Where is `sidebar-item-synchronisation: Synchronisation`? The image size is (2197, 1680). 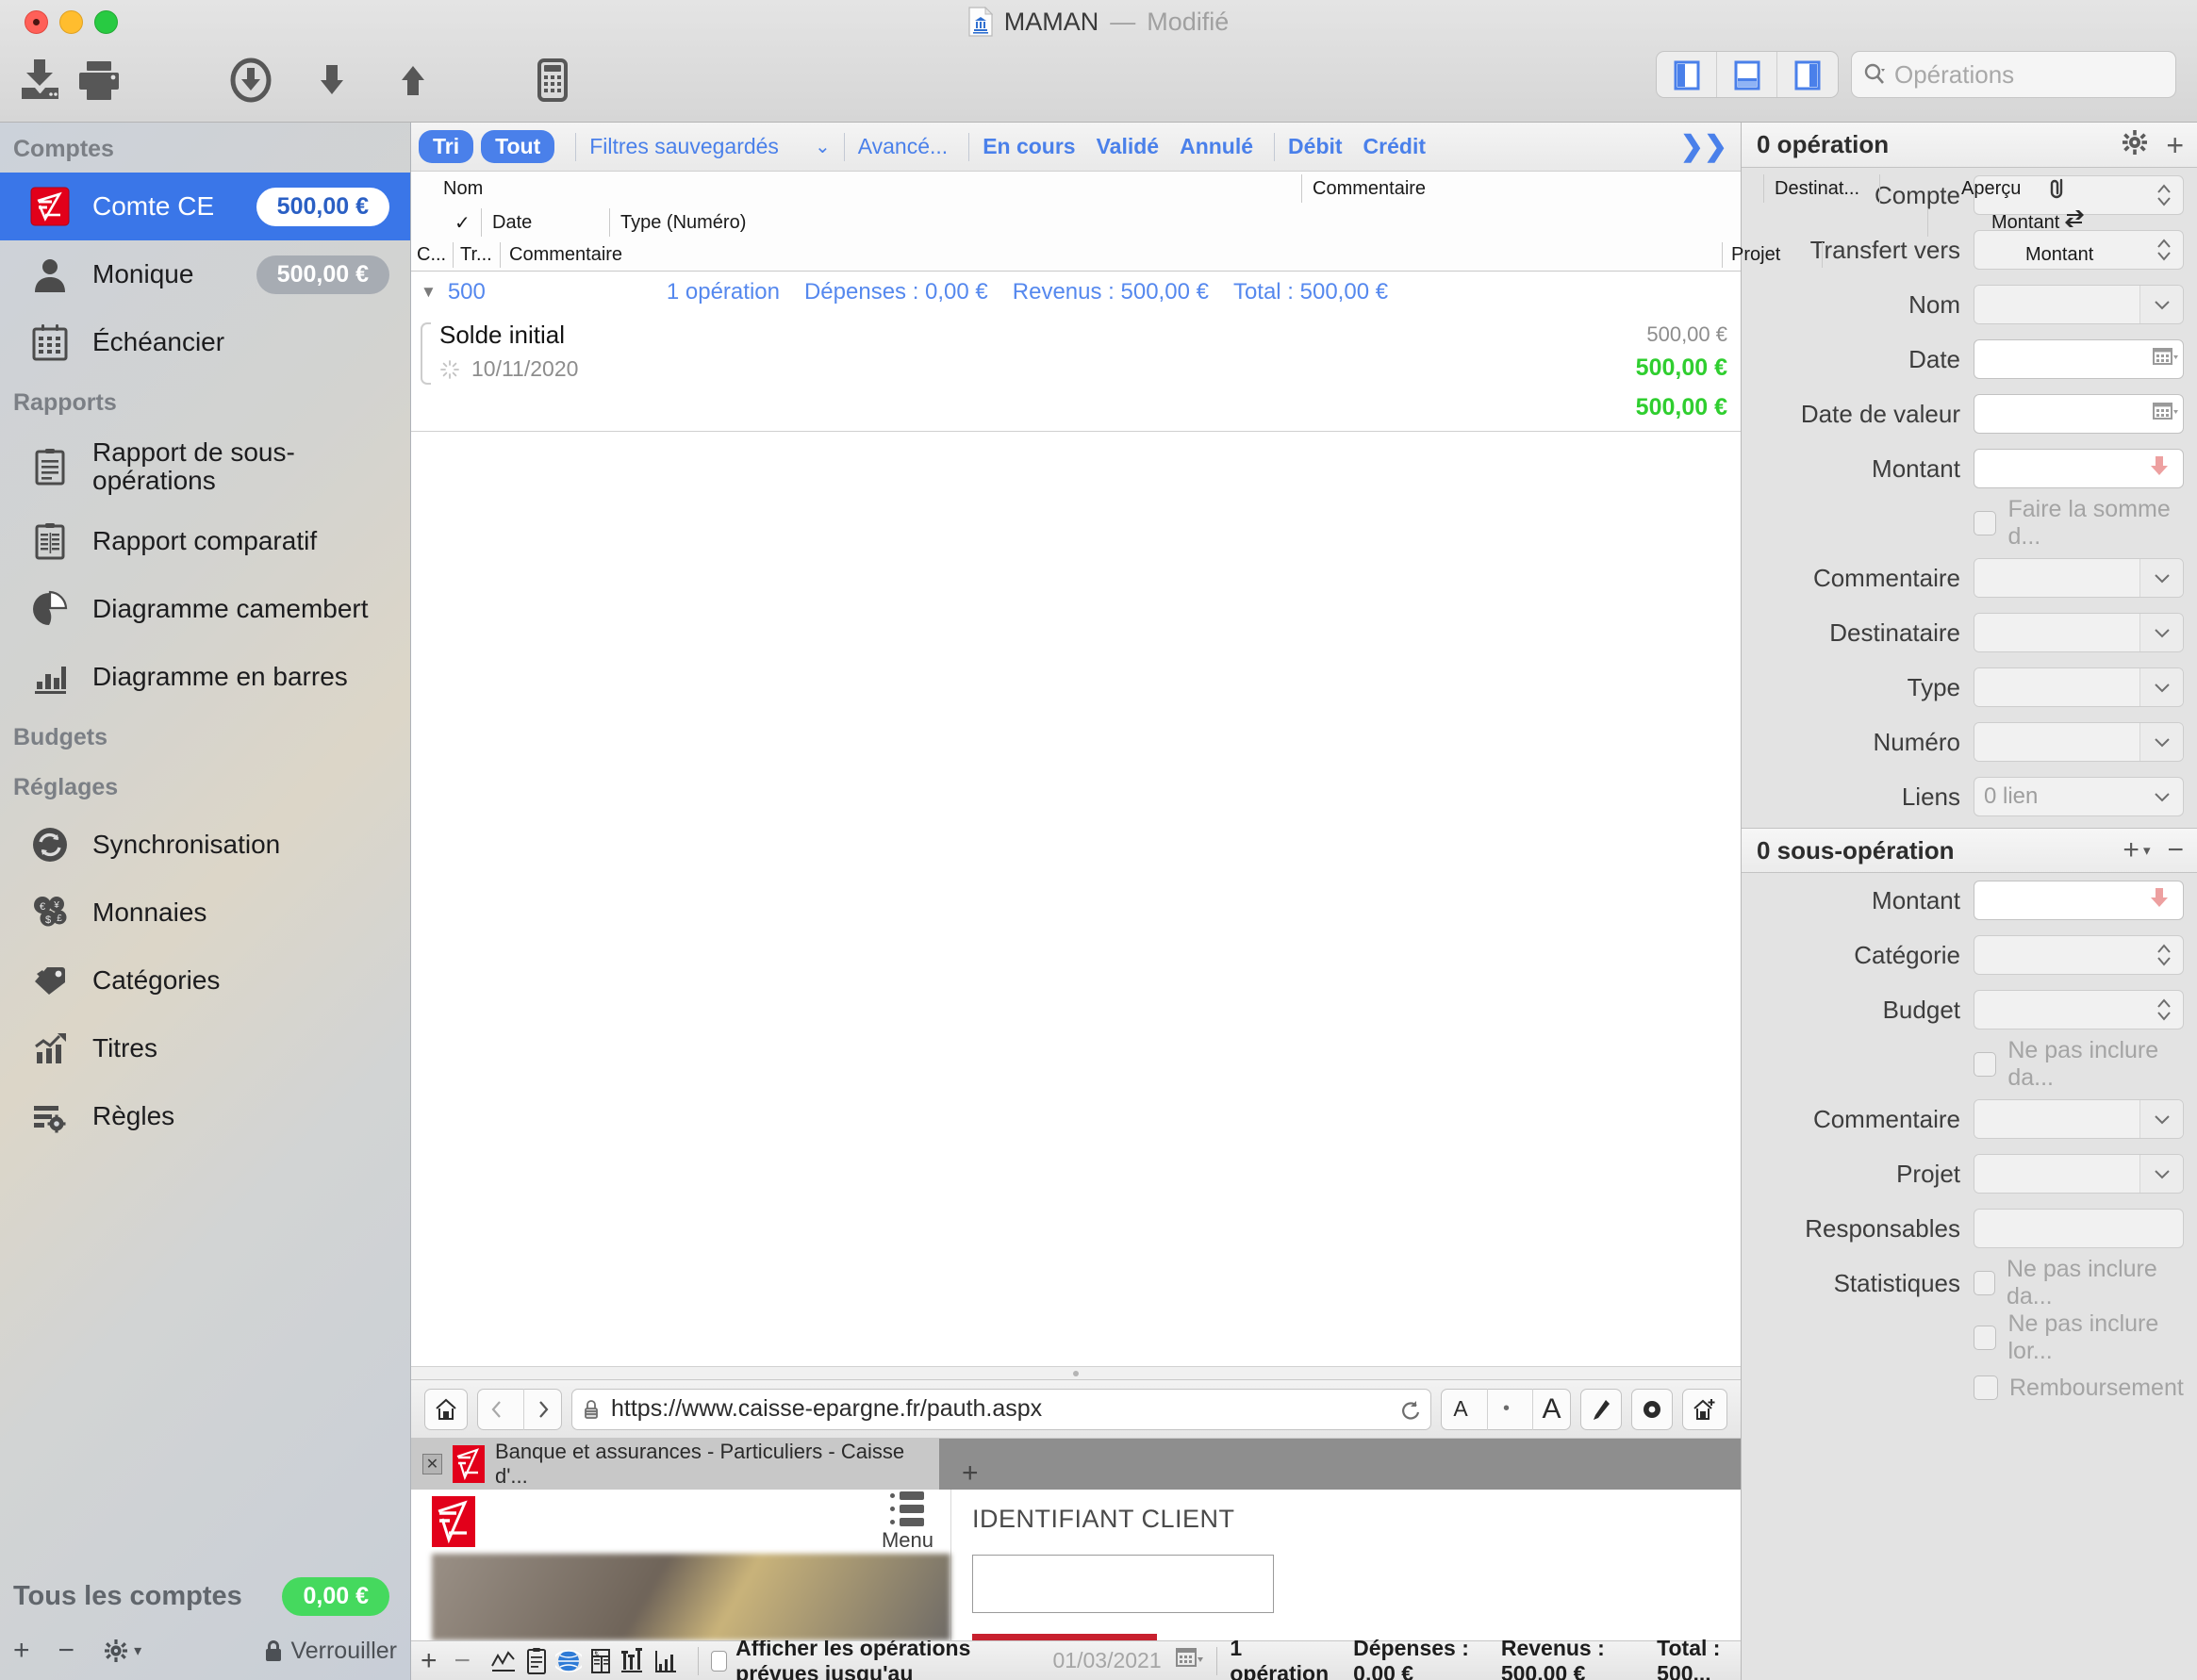 sidebar-item-synchronisation: Synchronisation is located at coordinates (205, 845).